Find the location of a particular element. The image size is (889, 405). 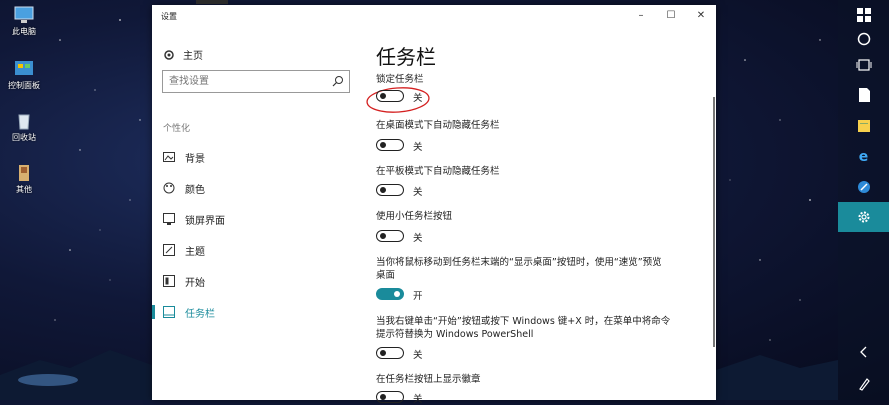

setting-label-autohide-tablet: 在平板模式下自动隐藏任务栏 is located at coordinates (438, 171).